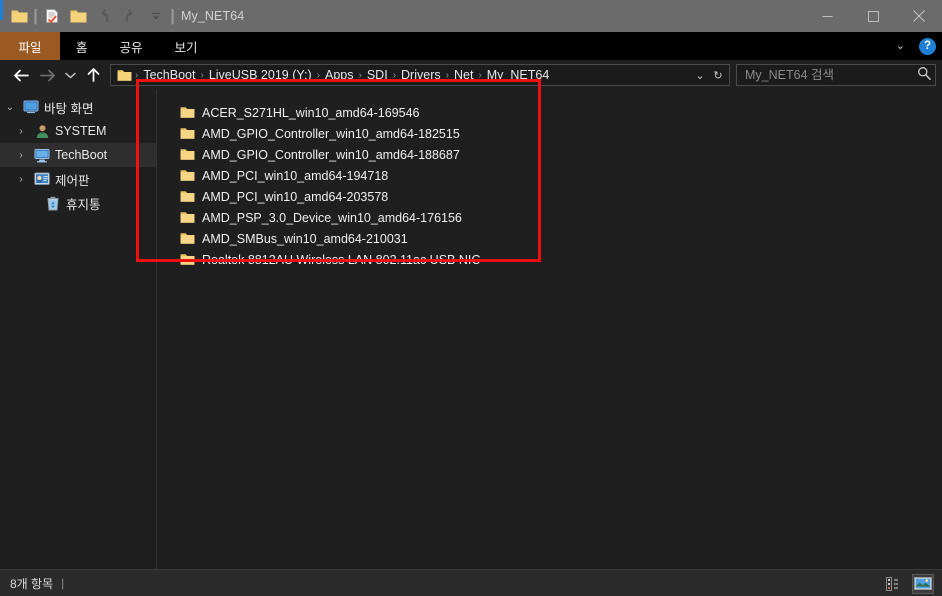  Describe the element at coordinates (69, 108) in the screenshot. I see `sidebar-item-label: 바탕 화면` at that location.